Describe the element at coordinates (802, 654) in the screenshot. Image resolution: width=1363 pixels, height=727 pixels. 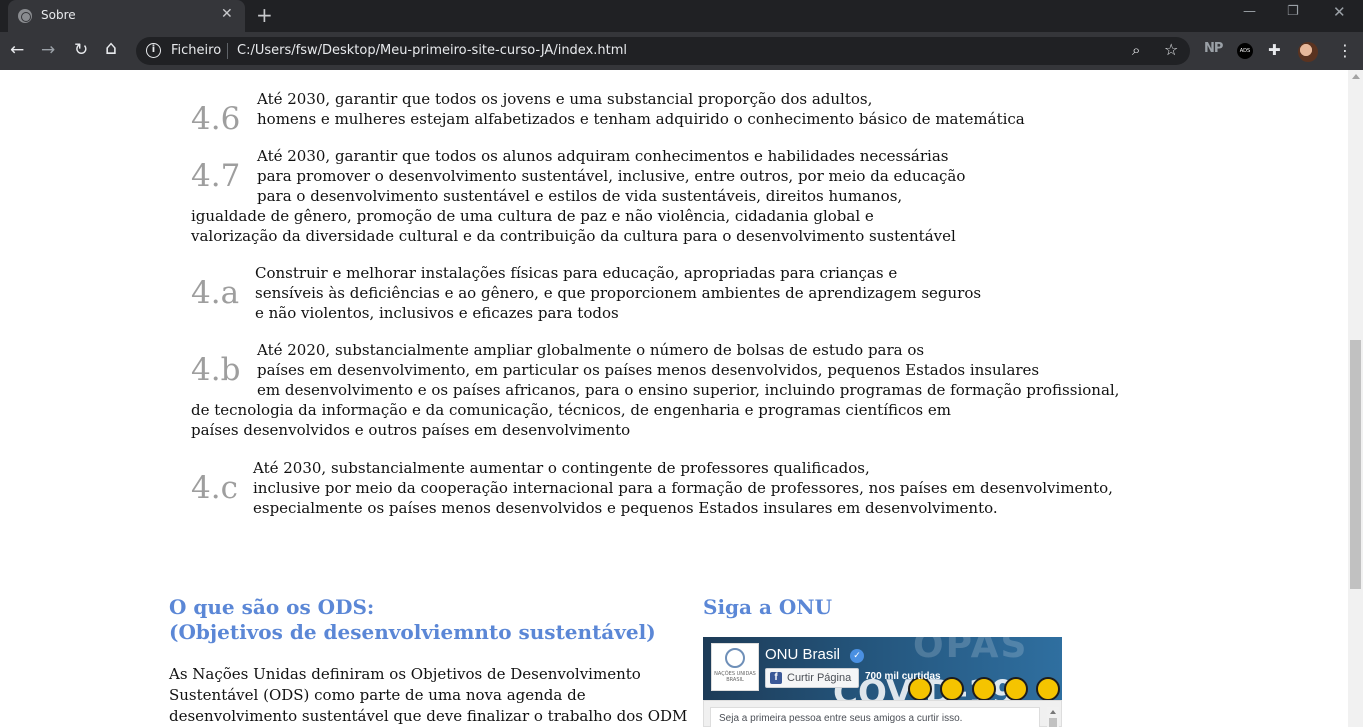
I see `facebook-page-name: ONU Brasil` at that location.